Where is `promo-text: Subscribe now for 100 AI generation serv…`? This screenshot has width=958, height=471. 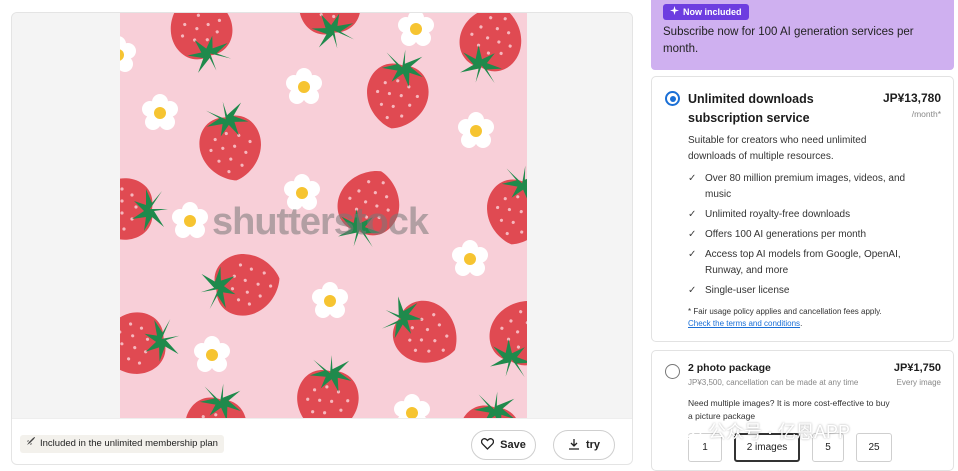 promo-text: Subscribe now for 100 AI generation serv… is located at coordinates (788, 40).